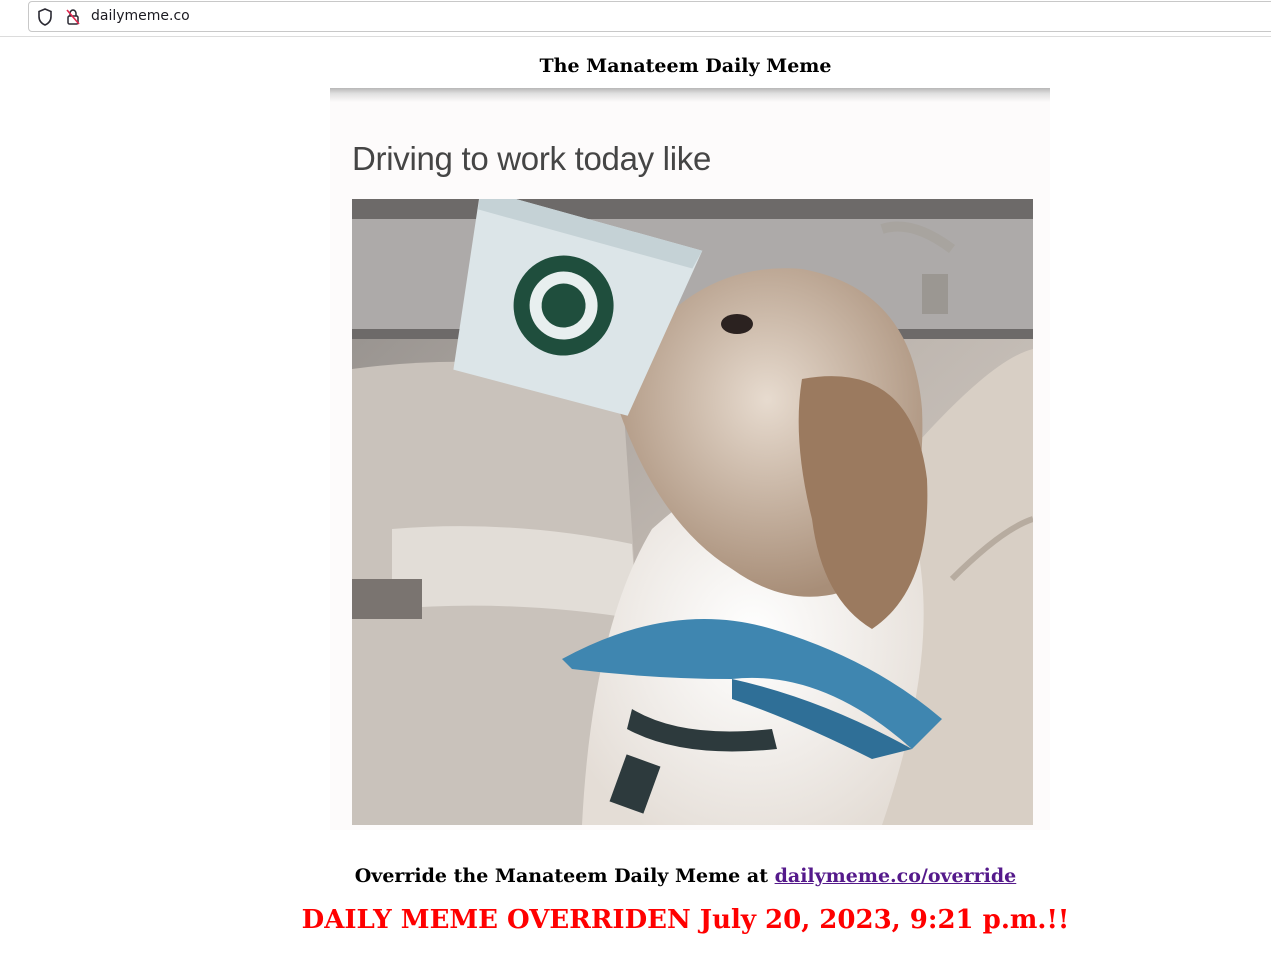 This screenshot has height=953, width=1271. I want to click on browser-toolbar: dailymeme.co, so click(635, 18).